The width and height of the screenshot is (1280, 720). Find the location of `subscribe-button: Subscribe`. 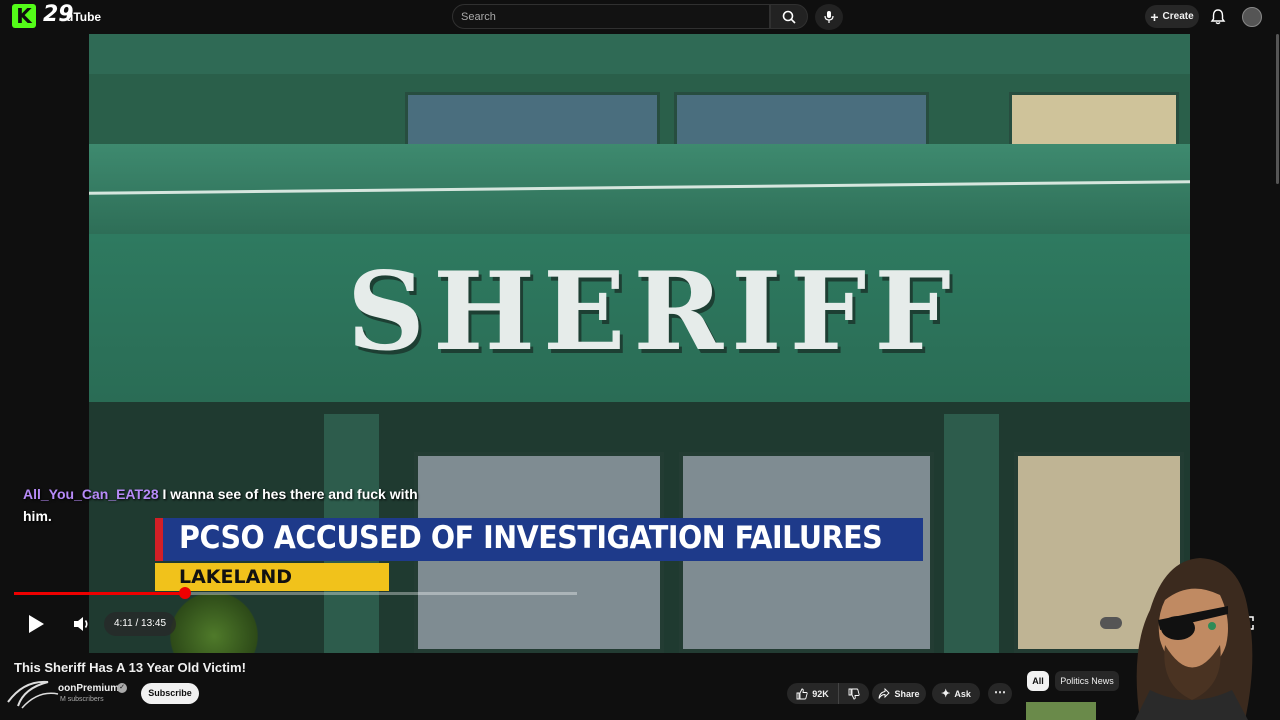

subscribe-button: Subscribe is located at coordinates (170, 693).